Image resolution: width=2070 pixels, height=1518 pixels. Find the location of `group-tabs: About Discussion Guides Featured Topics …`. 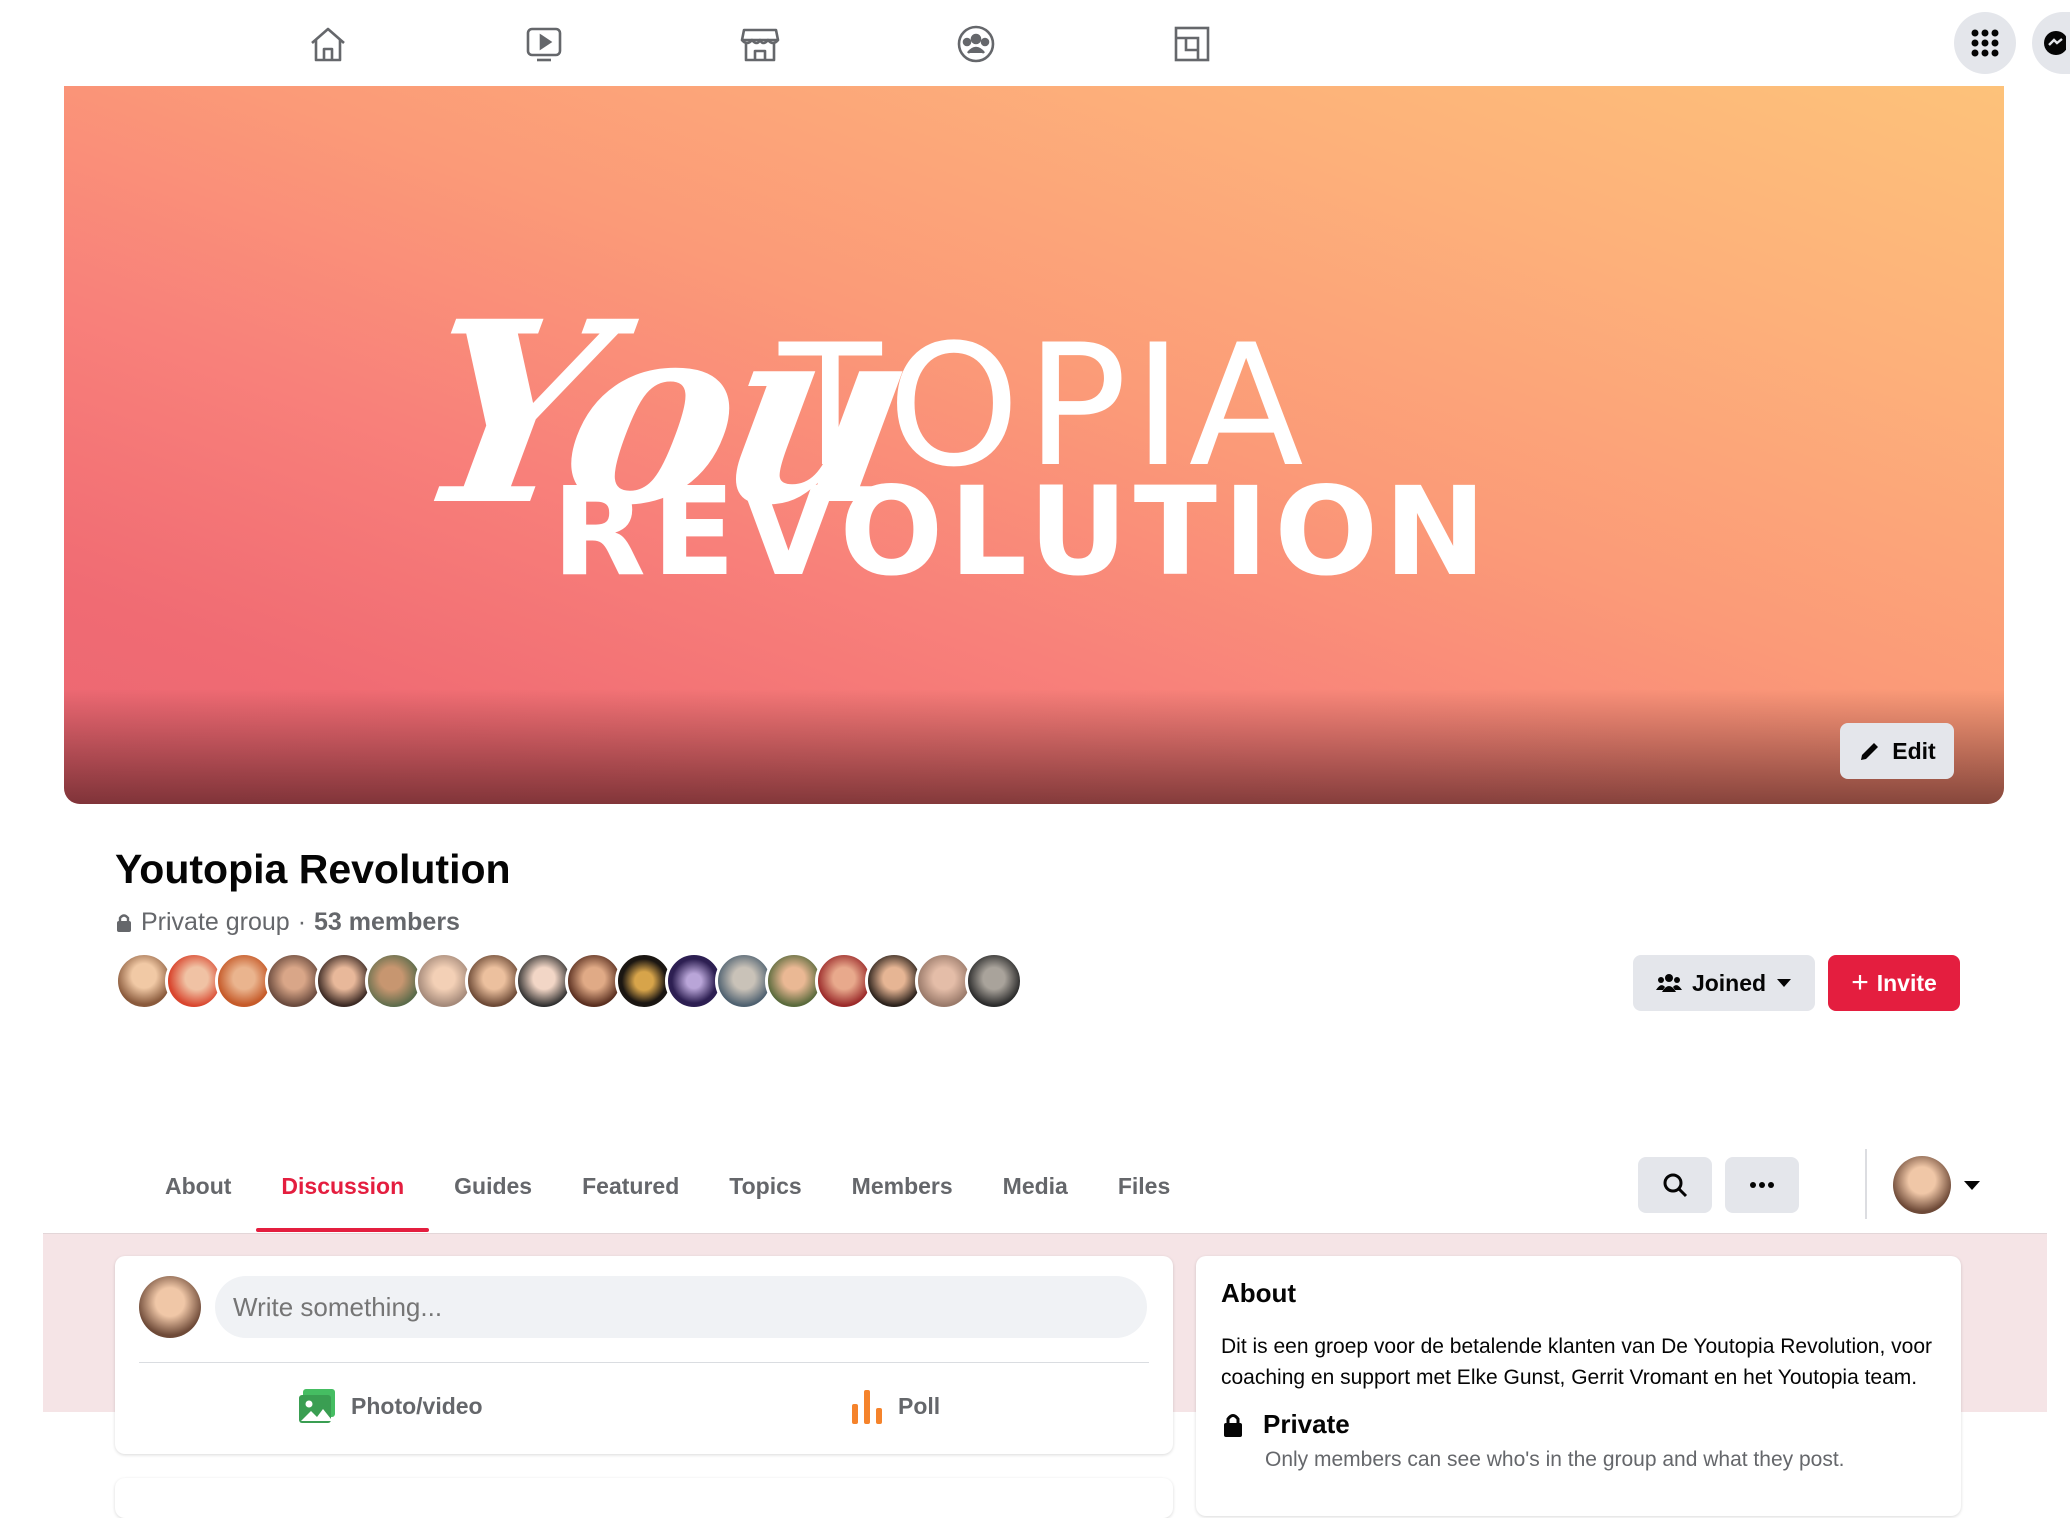

group-tabs: About Discussion Guides Featured Topics … is located at coordinates (667, 1189).